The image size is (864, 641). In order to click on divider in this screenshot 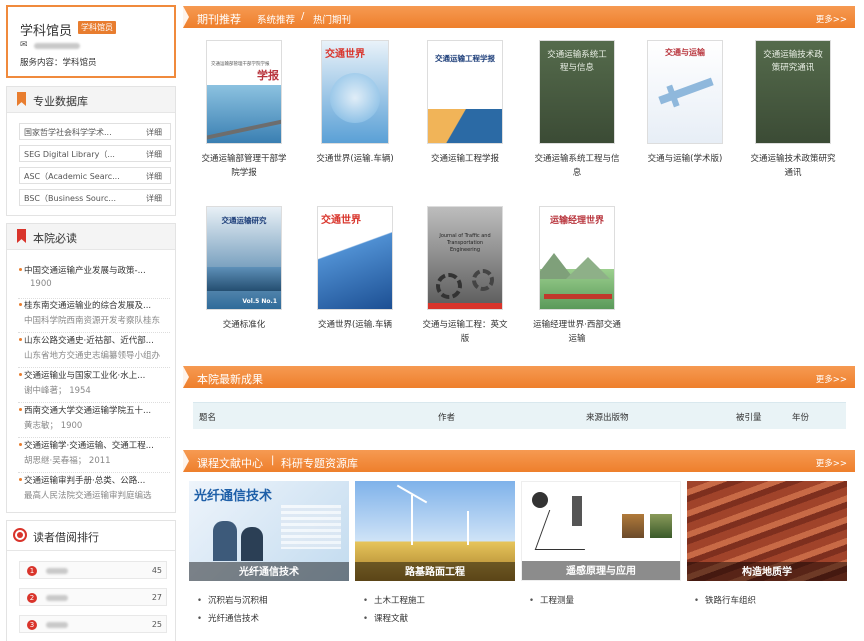, I will do `click(94, 472)`.